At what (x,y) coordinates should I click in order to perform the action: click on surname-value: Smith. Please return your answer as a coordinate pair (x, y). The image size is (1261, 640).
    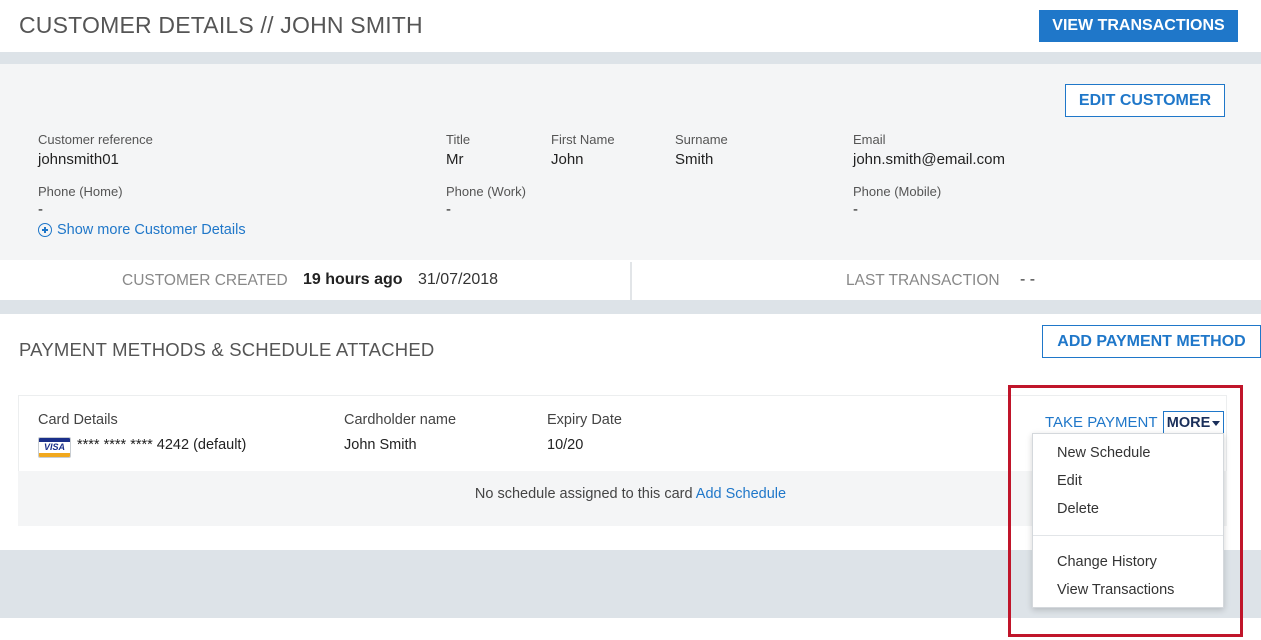
    Looking at the image, I should click on (694, 159).